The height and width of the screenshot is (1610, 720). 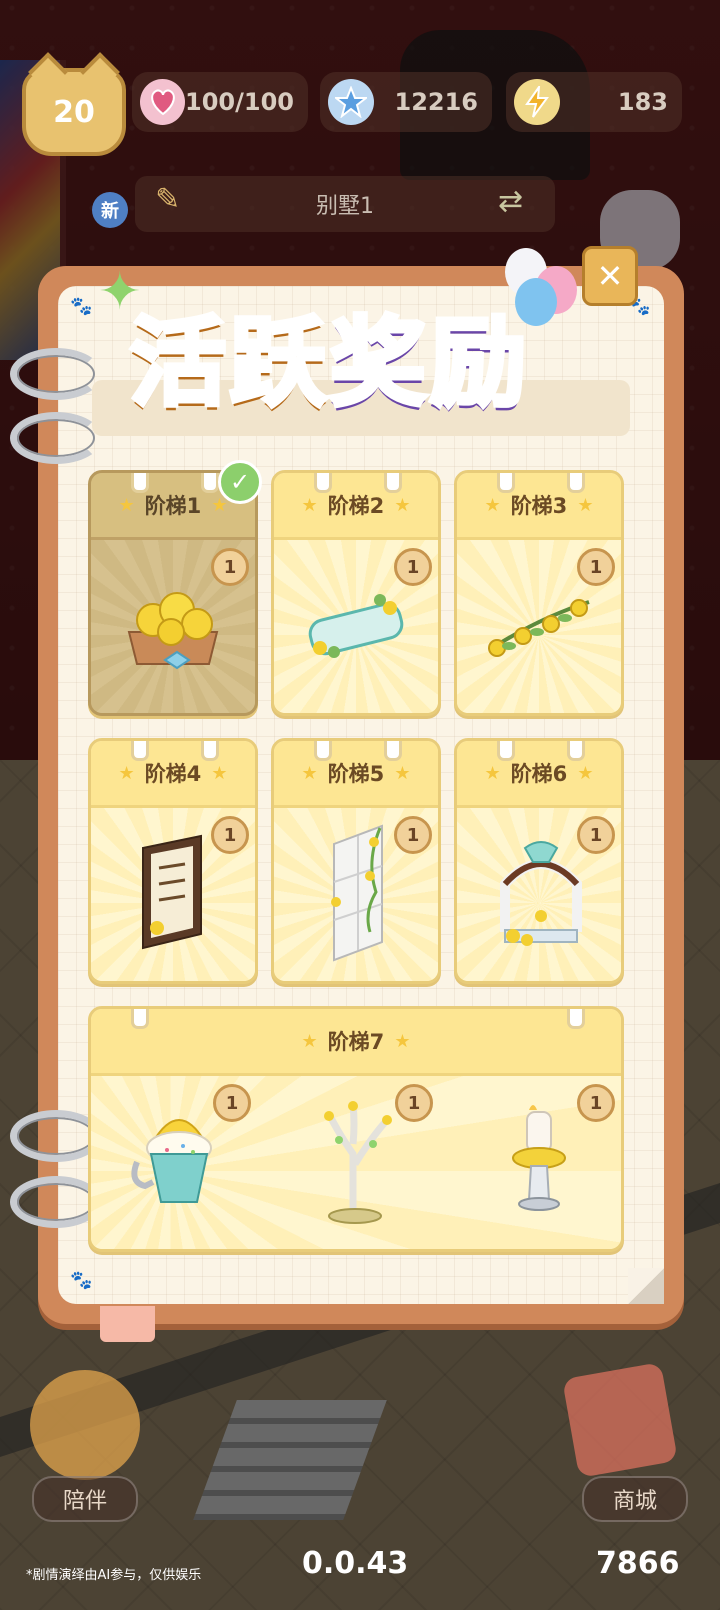 I want to click on new-badge-label: 新, so click(x=110, y=211).